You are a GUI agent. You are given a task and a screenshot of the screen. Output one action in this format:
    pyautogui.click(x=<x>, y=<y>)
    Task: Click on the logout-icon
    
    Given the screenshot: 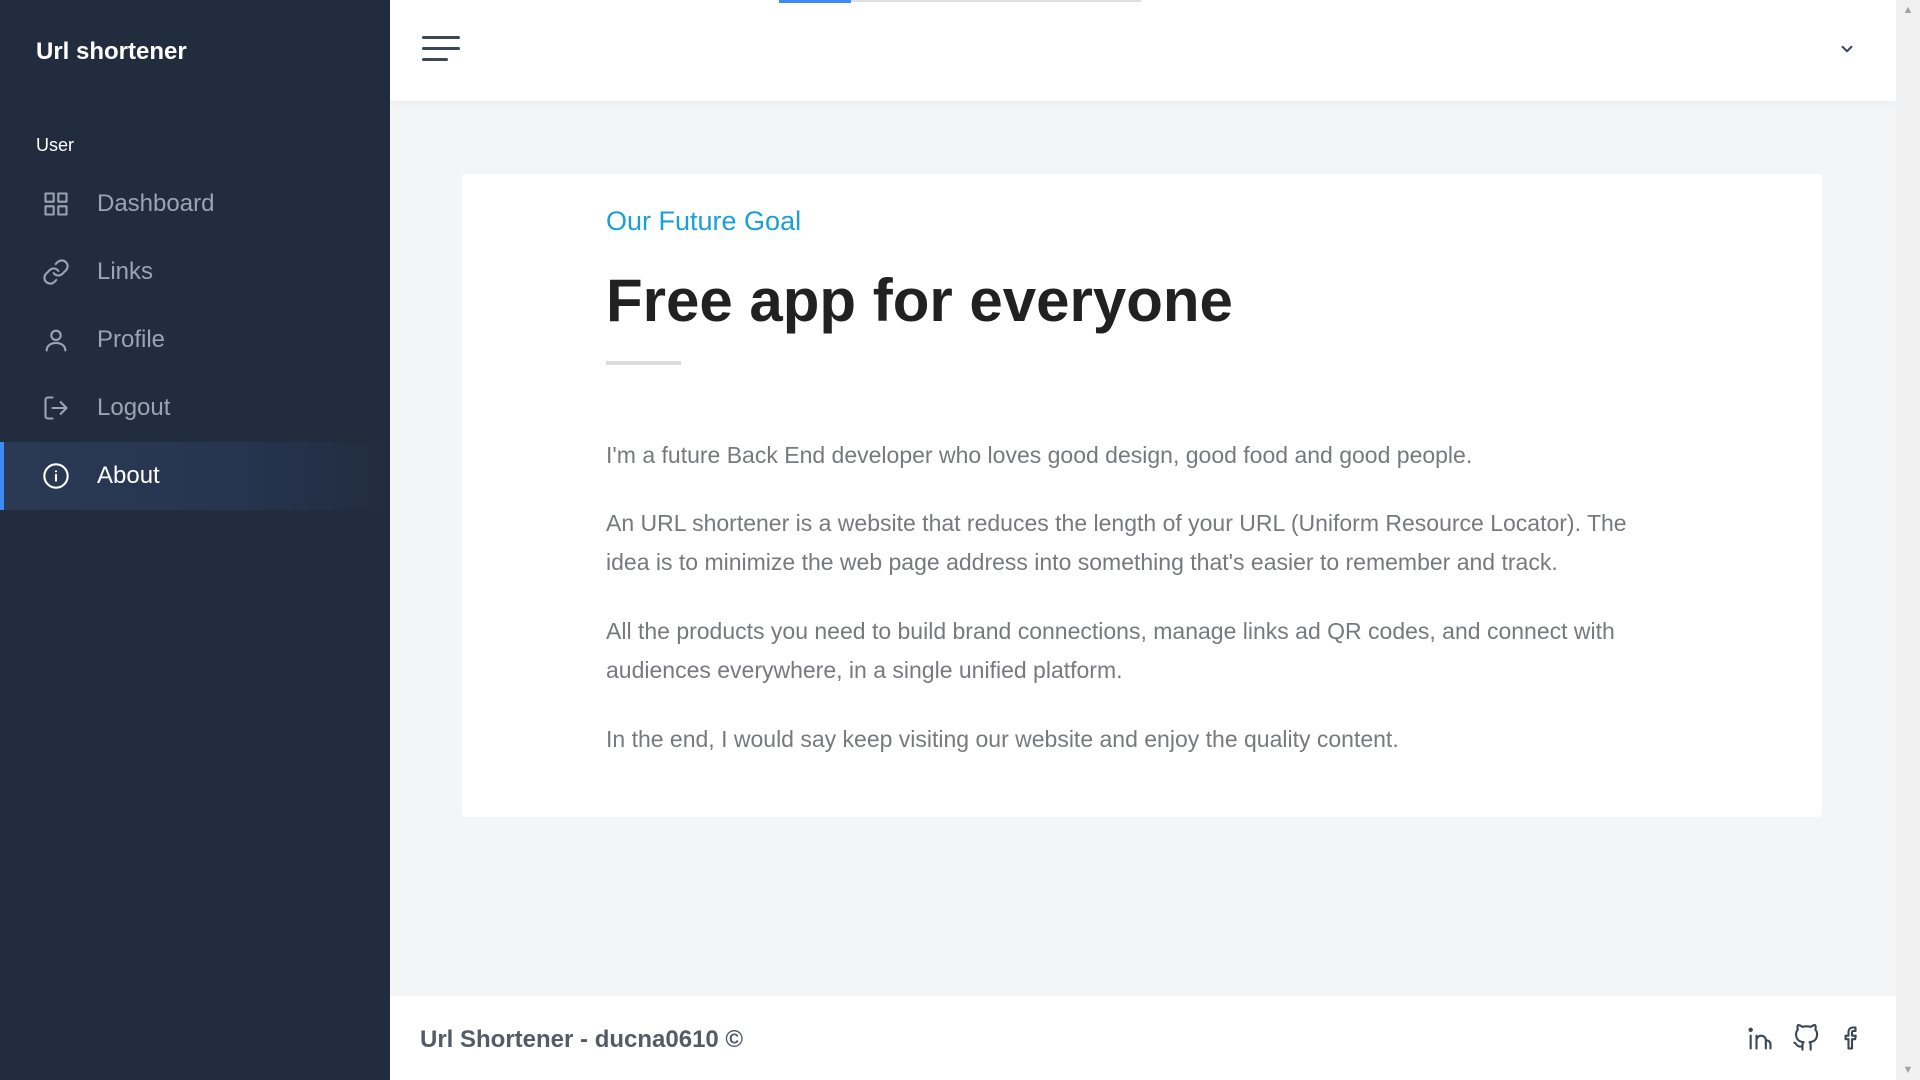 What is the action you would take?
    pyautogui.click(x=56, y=408)
    